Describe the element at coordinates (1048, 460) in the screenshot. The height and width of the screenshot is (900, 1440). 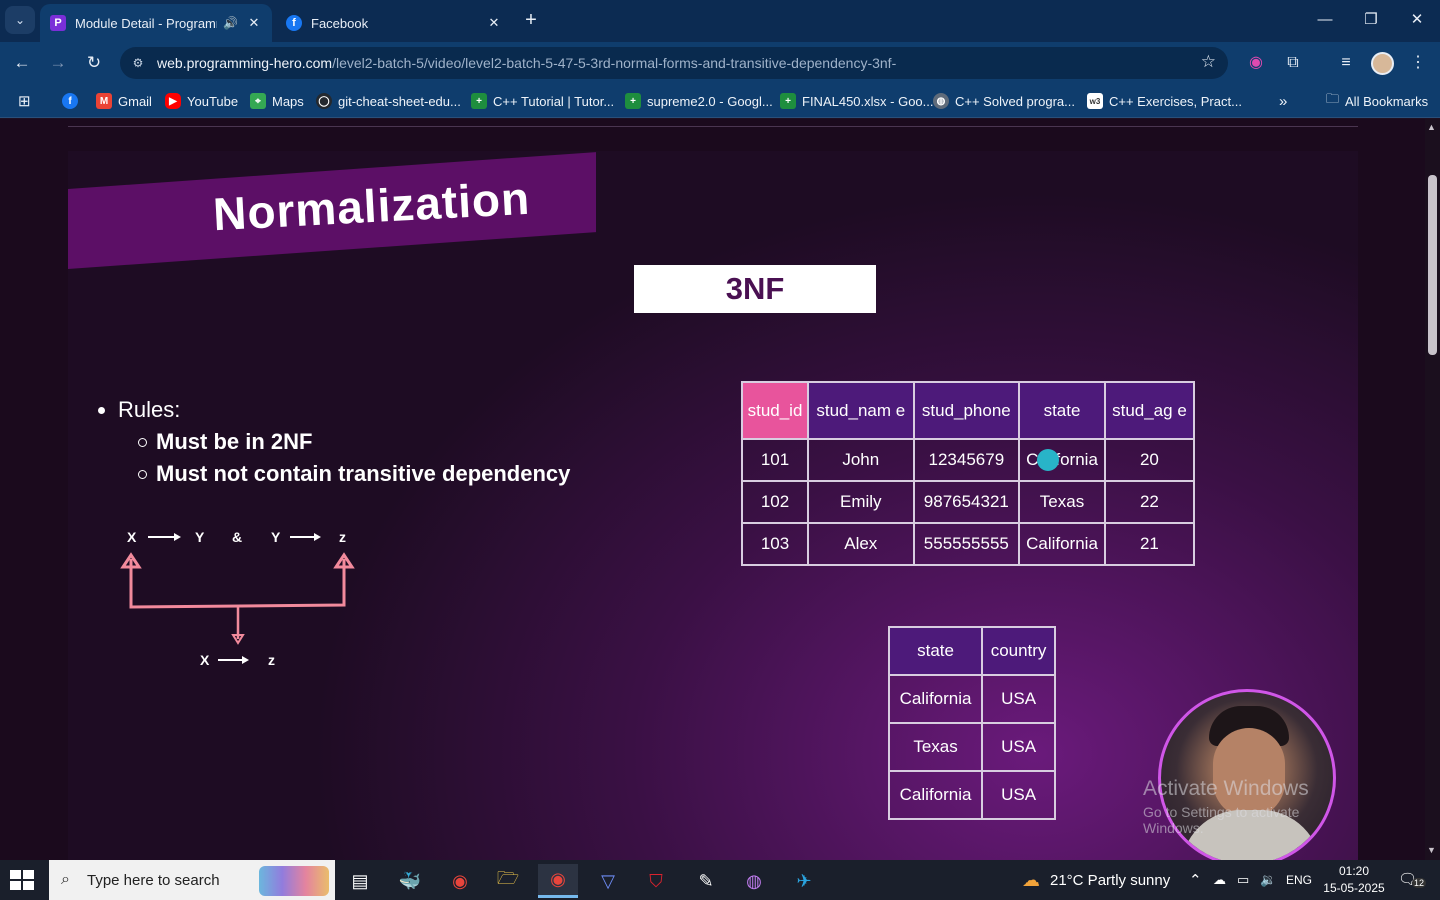
I see `cursor-highlight` at that location.